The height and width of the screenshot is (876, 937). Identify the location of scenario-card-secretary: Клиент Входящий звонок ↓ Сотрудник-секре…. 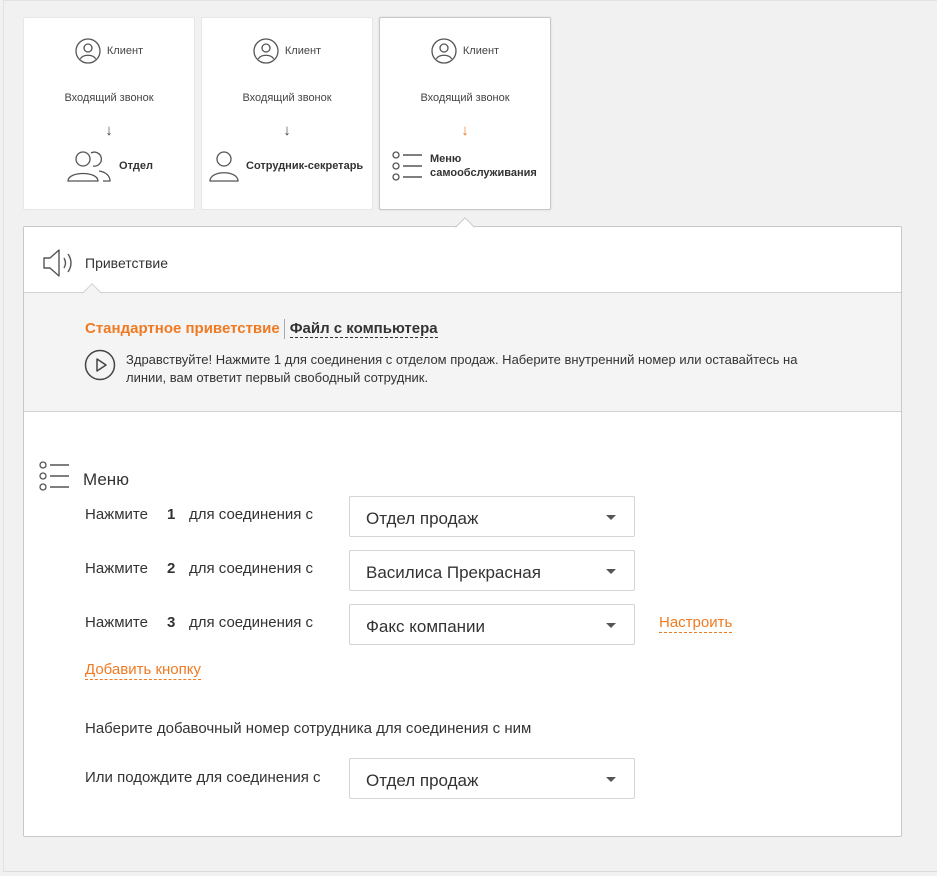
(287, 113).